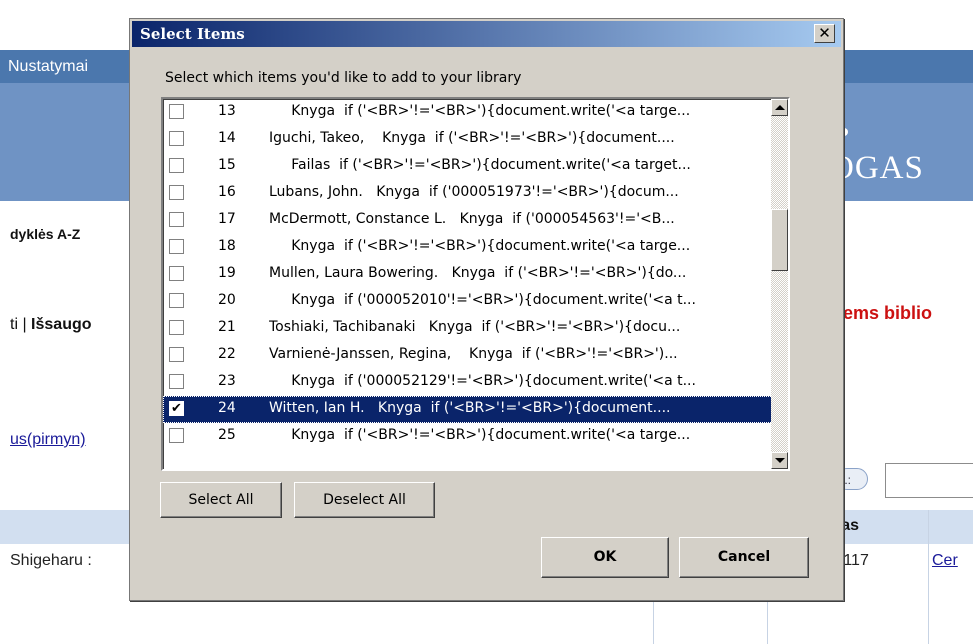  I want to click on item-number: 18, so click(227, 246).